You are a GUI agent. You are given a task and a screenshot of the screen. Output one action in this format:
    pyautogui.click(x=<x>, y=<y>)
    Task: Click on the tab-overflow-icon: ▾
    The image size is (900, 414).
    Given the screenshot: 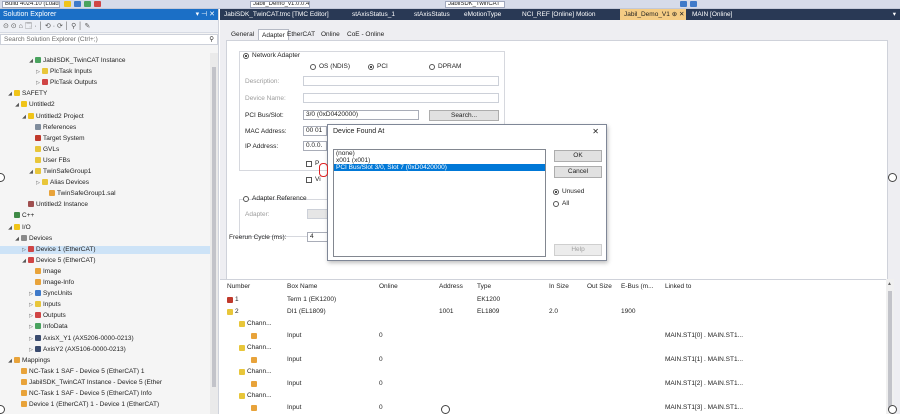 What is the action you would take?
    pyautogui.click(x=894, y=14)
    